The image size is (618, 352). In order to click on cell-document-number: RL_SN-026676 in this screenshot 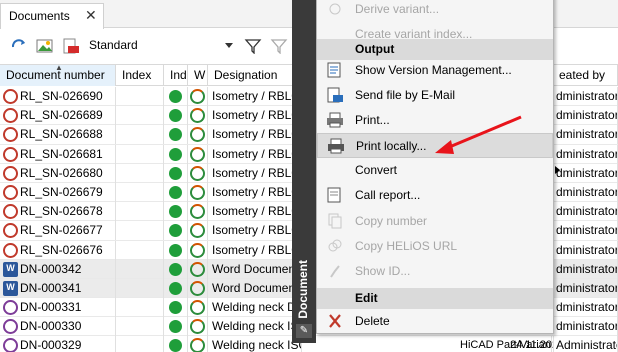, I will do `click(58, 250)`.